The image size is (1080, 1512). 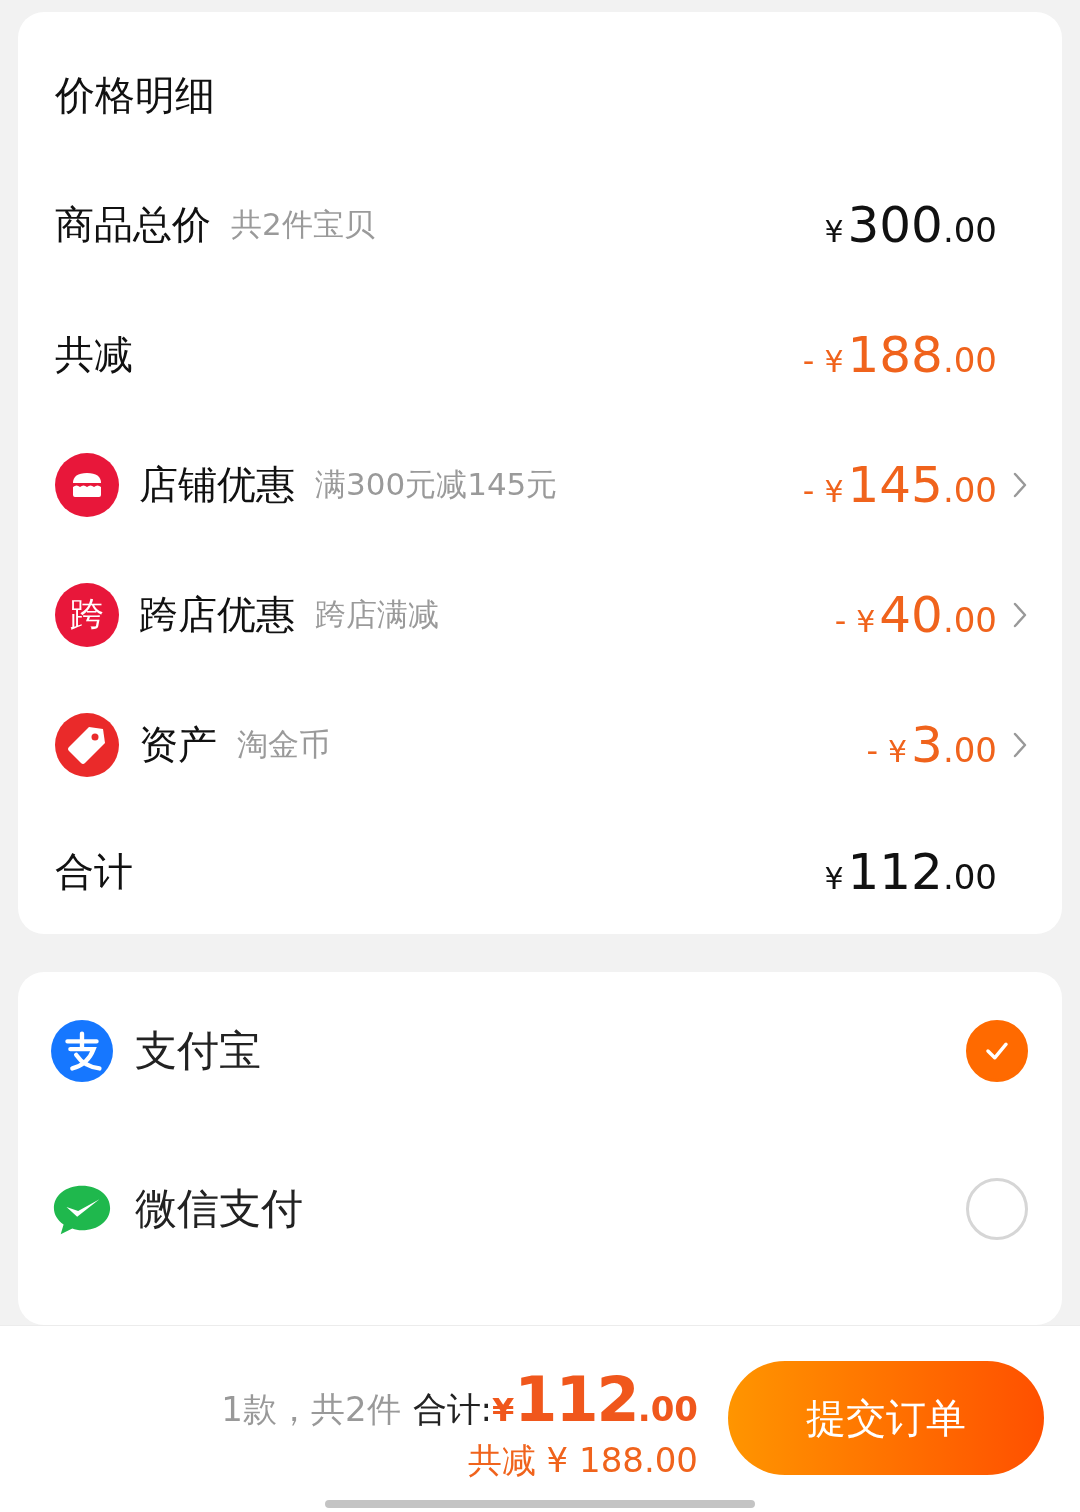 I want to click on amount: - ¥188.00, so click(x=899, y=355).